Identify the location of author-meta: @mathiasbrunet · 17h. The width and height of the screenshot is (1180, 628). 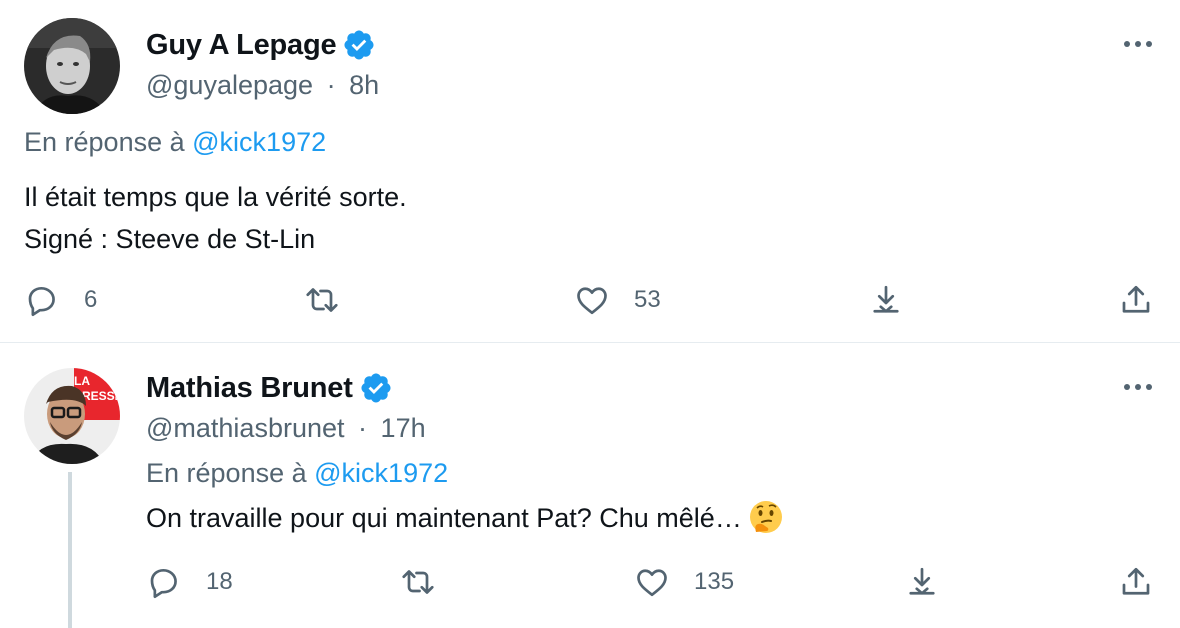
(286, 428).